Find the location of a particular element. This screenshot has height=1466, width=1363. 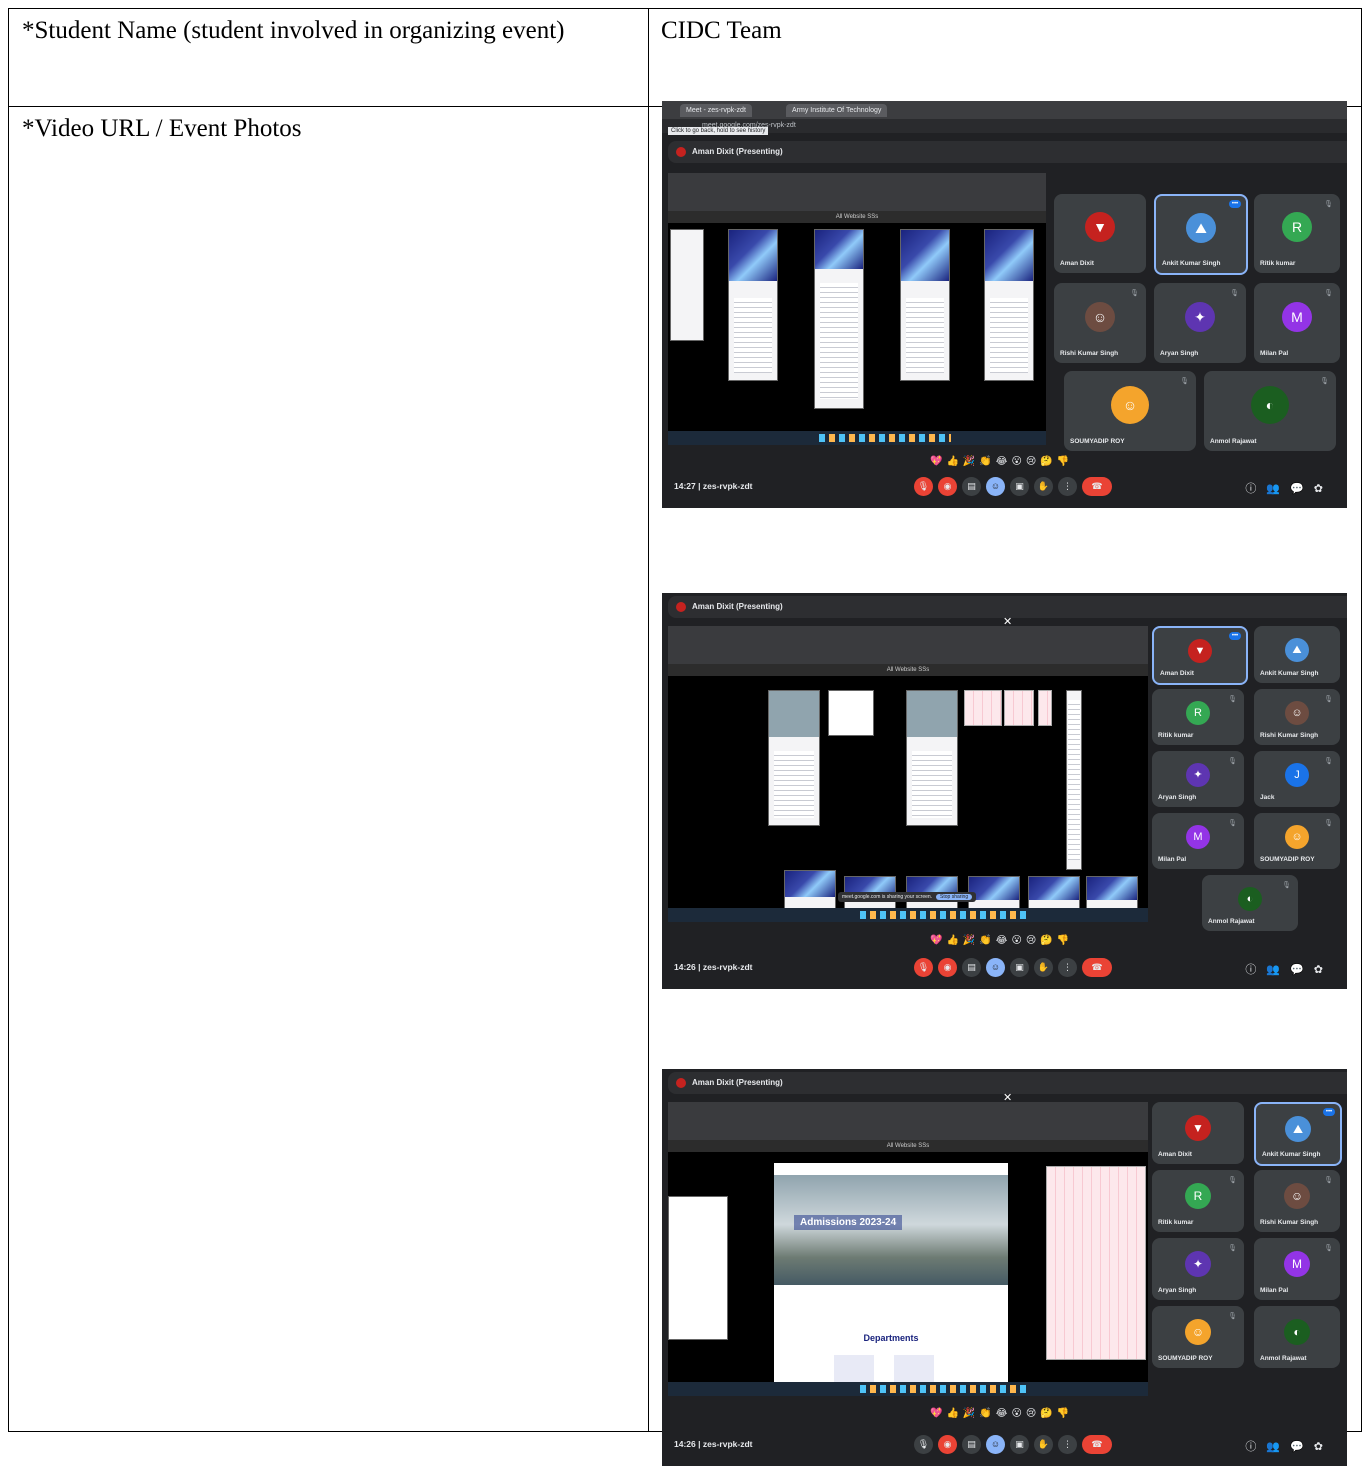

participant-name: Aman Dixit is located at coordinates (1177, 673).